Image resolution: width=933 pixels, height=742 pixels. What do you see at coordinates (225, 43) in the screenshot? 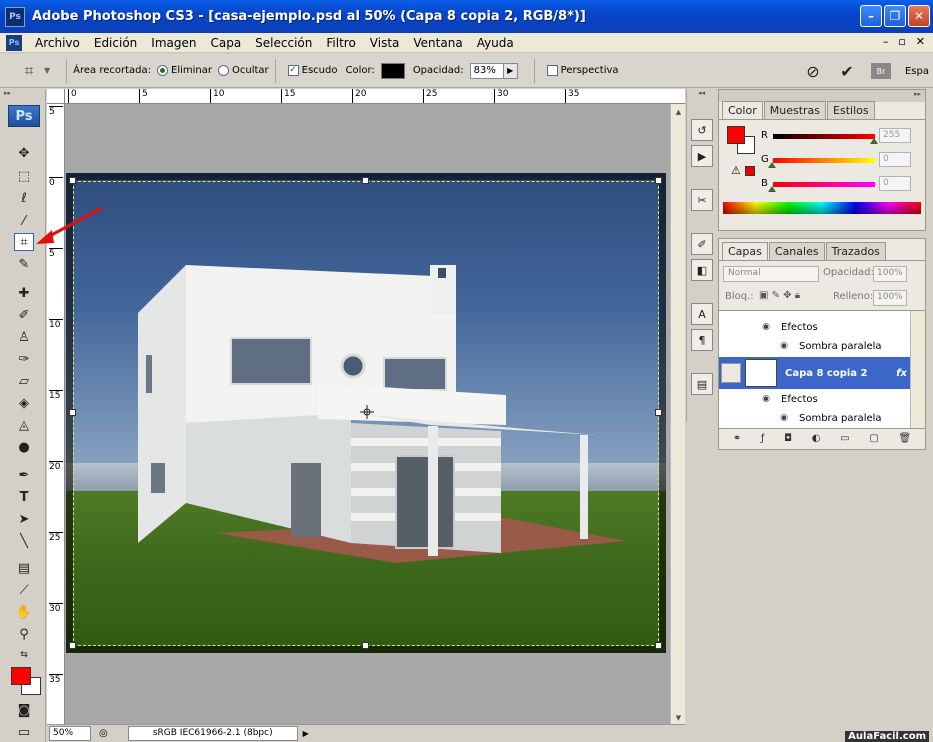
I see `menu-capa: Capa` at bounding box center [225, 43].